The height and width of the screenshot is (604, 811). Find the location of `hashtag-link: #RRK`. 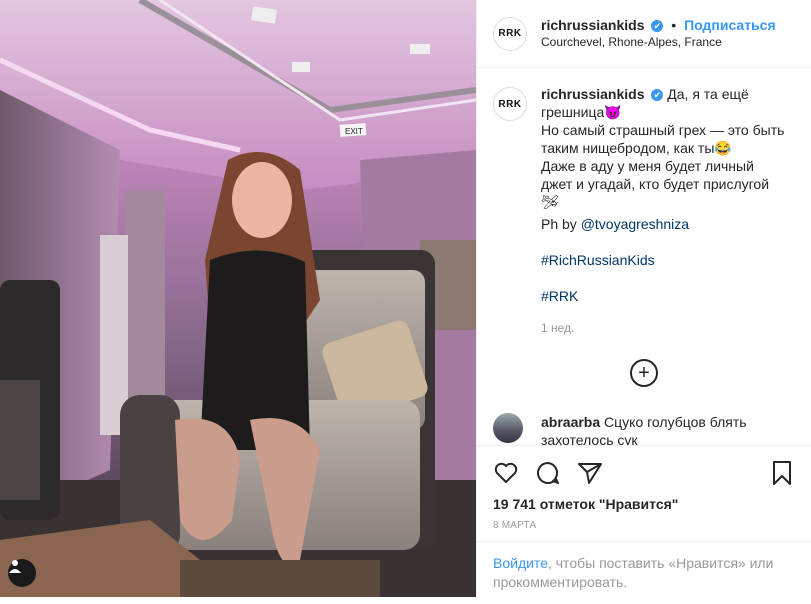

hashtag-link: #RRK is located at coordinates (559, 296).